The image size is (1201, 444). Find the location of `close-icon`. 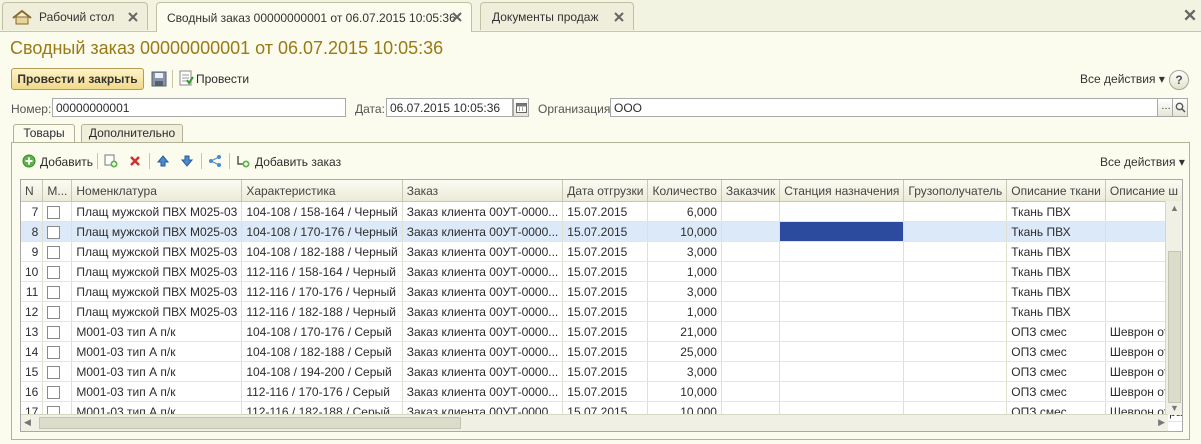

close-icon is located at coordinates (457, 17).